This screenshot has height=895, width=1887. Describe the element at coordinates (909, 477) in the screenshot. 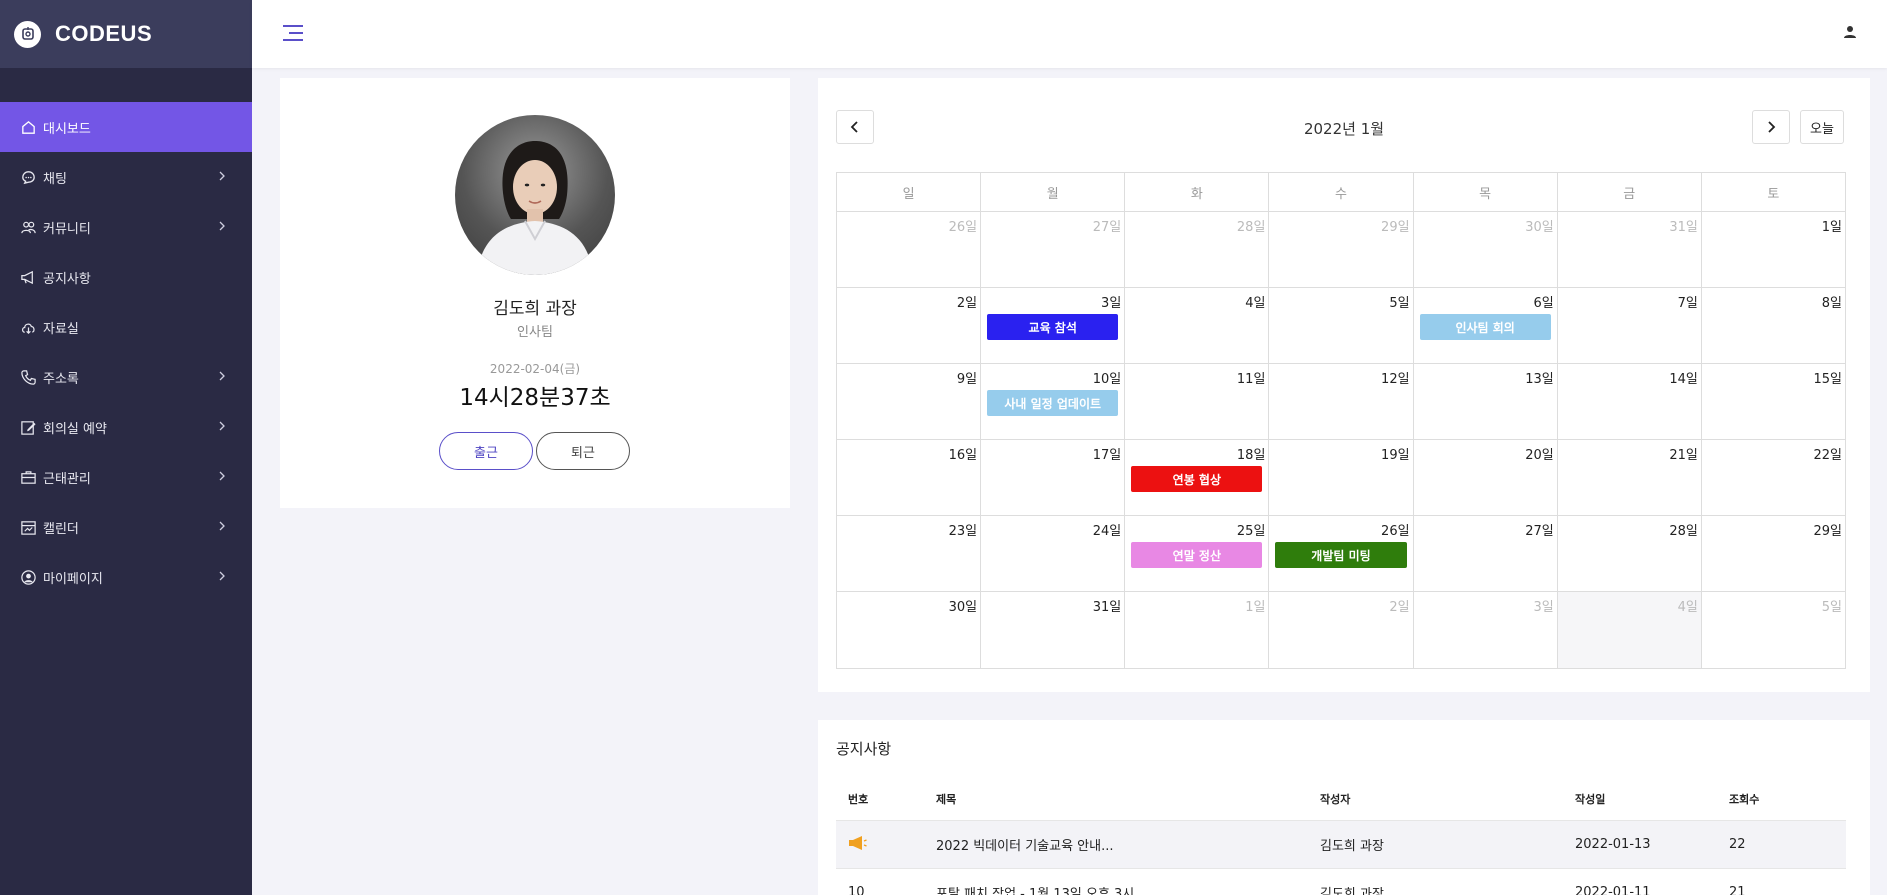

I see `calendar-day-cell: 16일` at that location.